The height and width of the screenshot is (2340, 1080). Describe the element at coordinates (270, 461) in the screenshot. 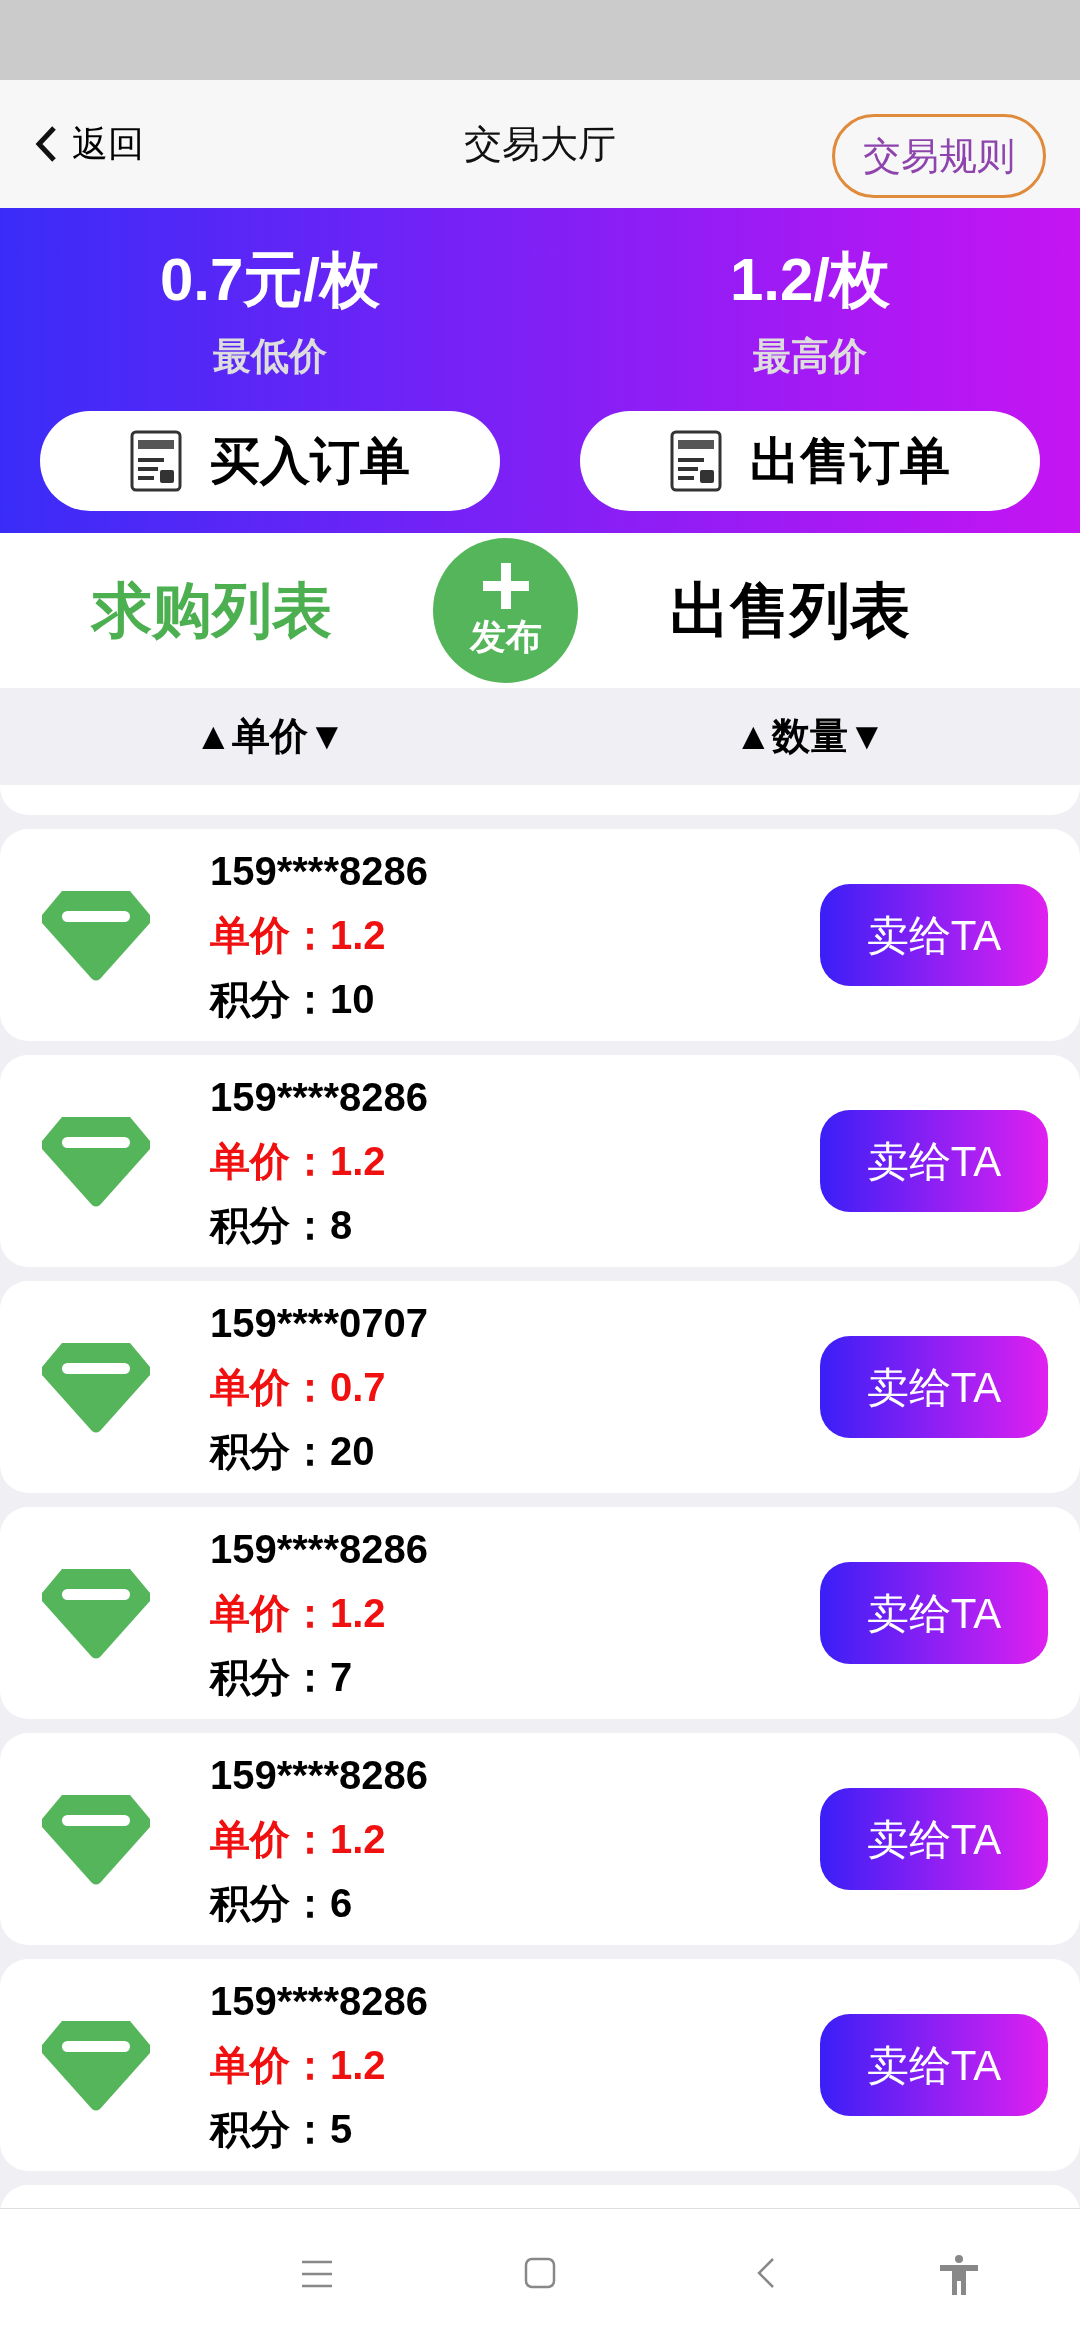

I see `order-button: 买入订单` at that location.